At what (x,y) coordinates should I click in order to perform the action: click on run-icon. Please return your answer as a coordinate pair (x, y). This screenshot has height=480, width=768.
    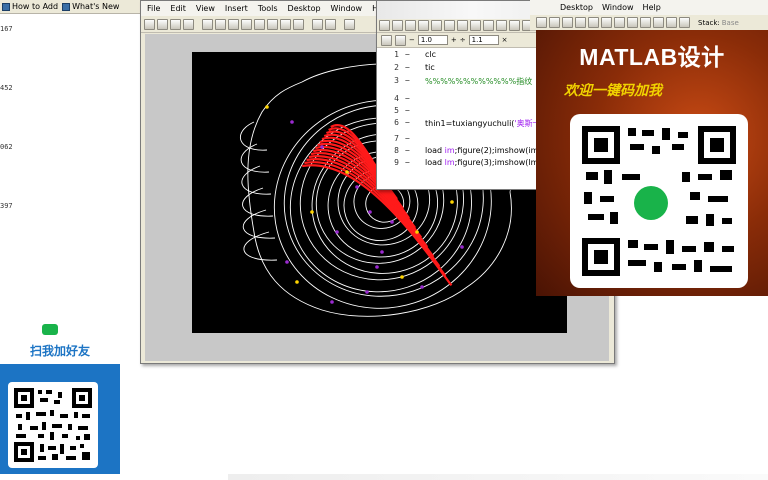
    Looking at the image, I should click on (632, 22).